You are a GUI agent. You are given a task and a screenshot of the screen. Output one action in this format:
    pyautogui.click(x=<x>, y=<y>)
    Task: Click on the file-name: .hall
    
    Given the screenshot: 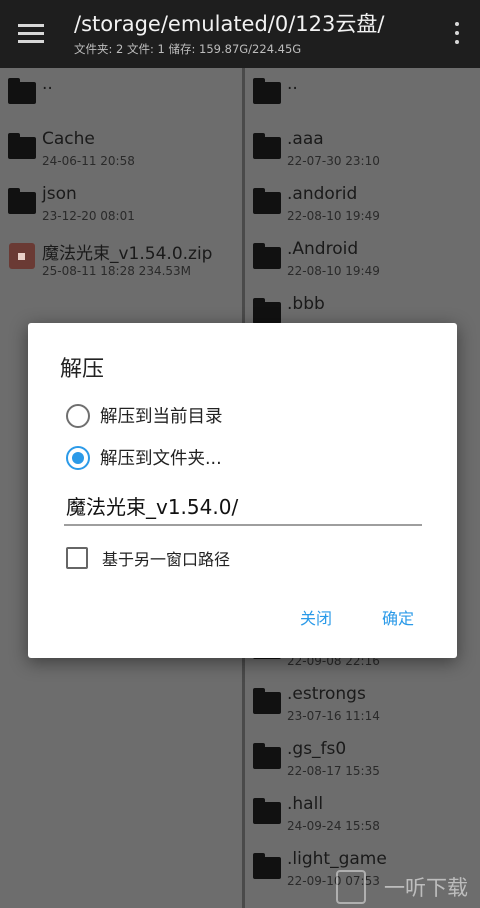 What is the action you would take?
    pyautogui.click(x=305, y=804)
    